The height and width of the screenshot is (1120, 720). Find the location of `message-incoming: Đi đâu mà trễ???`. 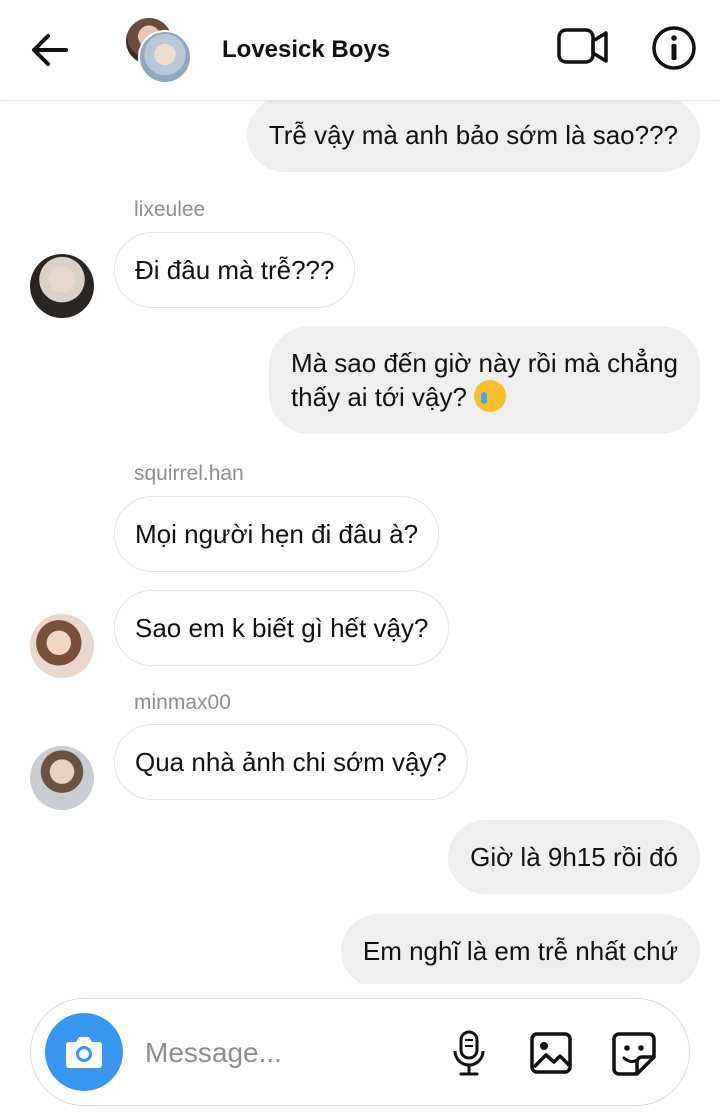

message-incoming: Đi đâu mà trễ??? is located at coordinates (235, 270).